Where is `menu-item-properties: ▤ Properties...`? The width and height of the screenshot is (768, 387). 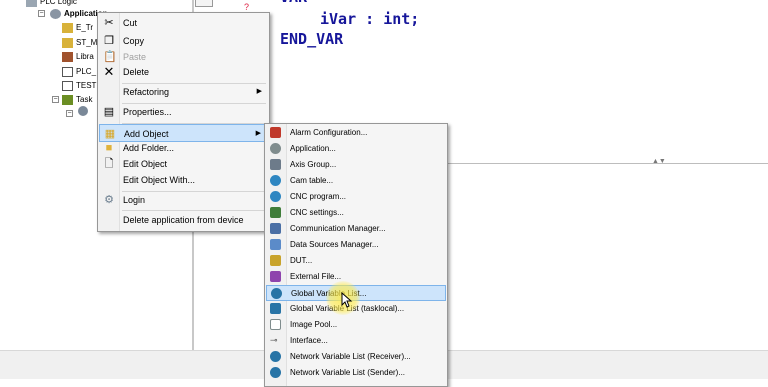
menu-item-properties: ▤ Properties... is located at coordinates (183, 112).